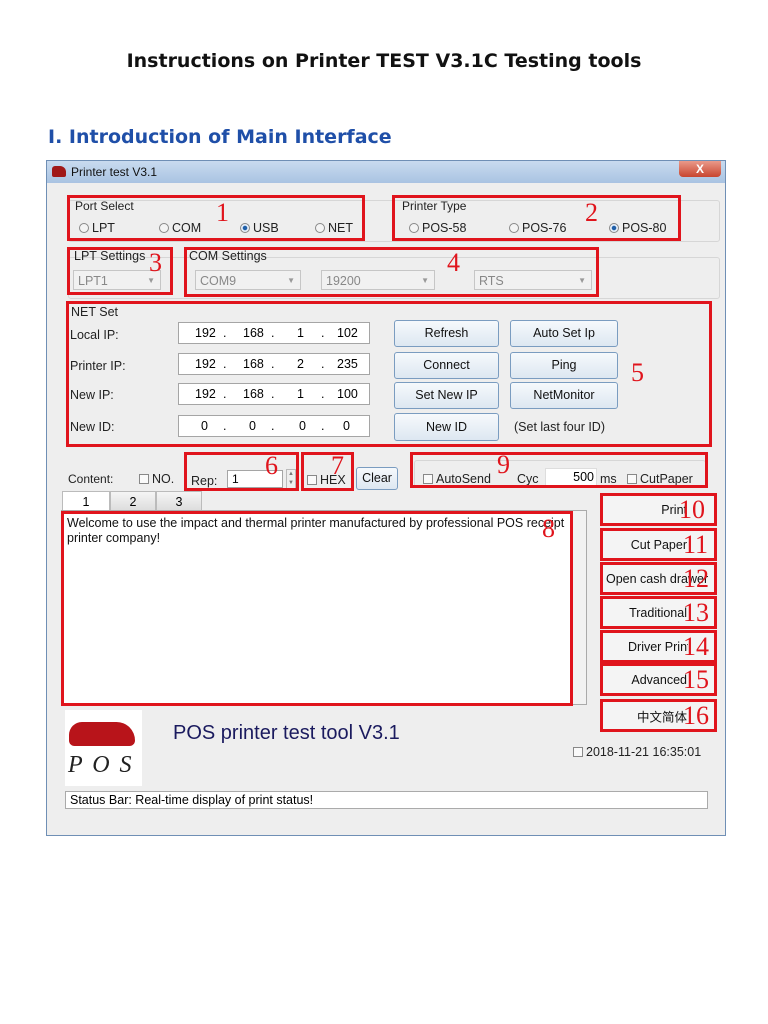 The image size is (768, 1024). I want to click on clear-button: Clear, so click(377, 478).